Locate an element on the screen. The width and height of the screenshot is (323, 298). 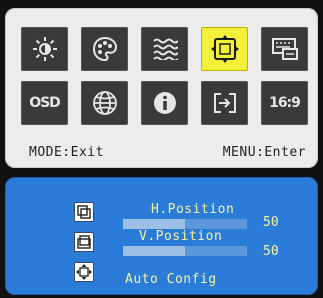
tile-information is located at coordinates (164, 103).